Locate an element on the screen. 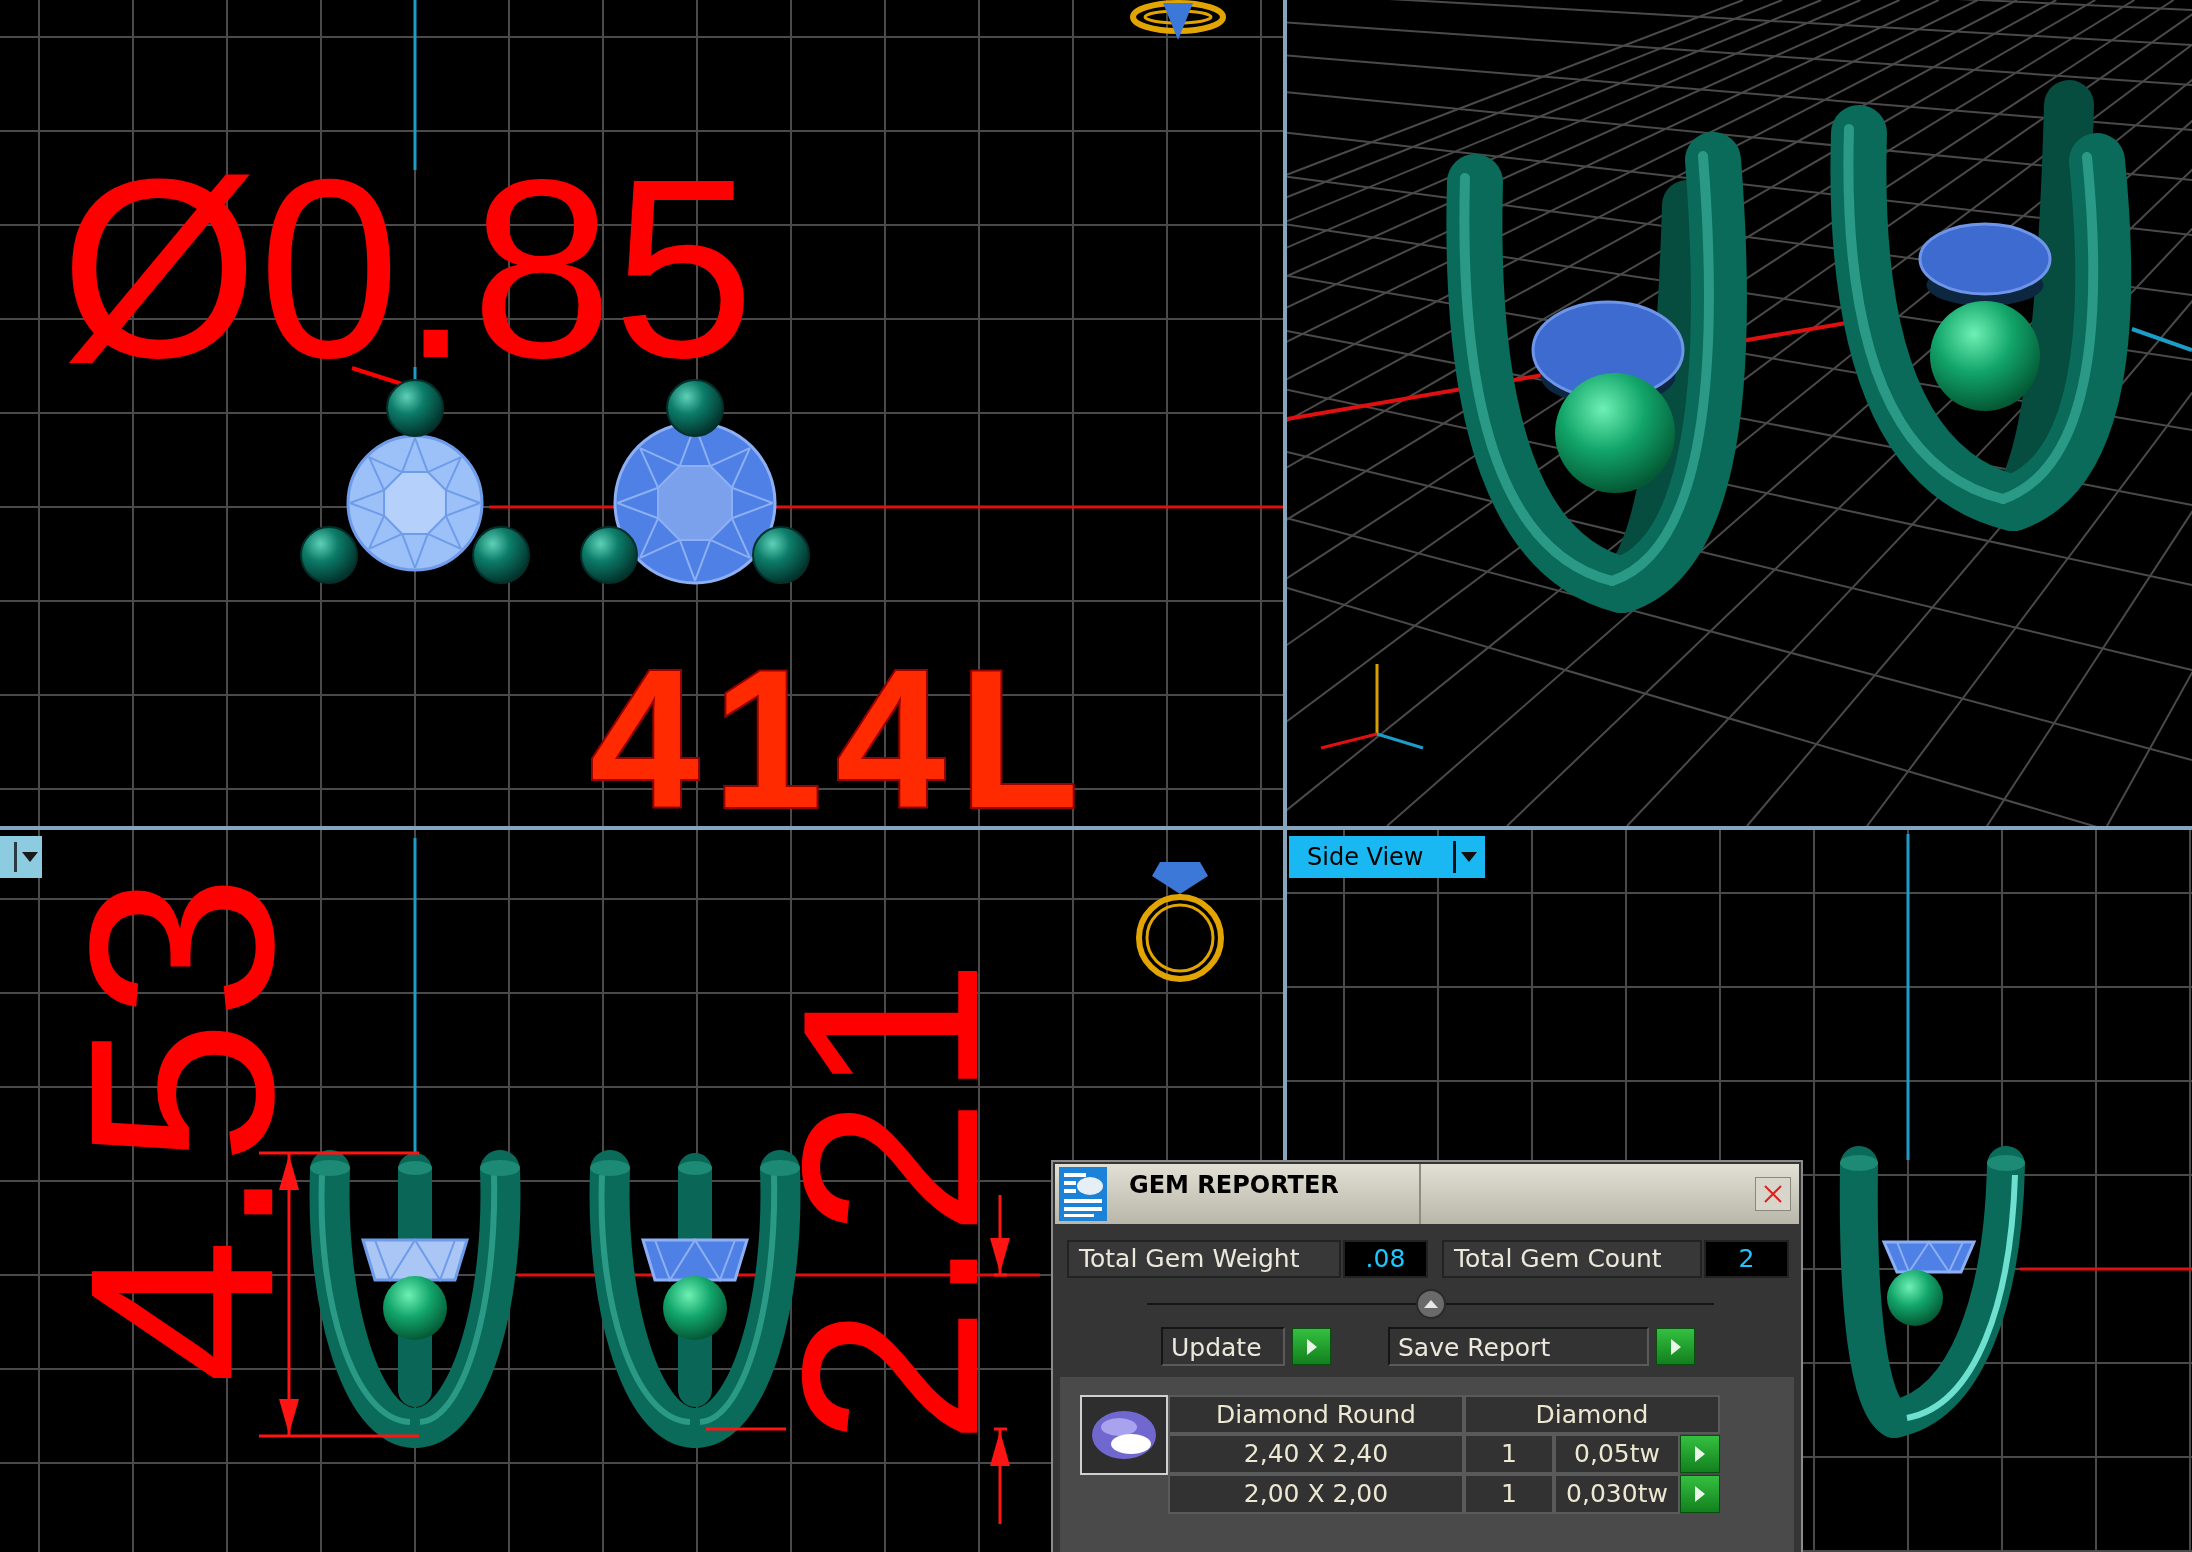  table-cell: 0,05tw is located at coordinates (1617, 1454).